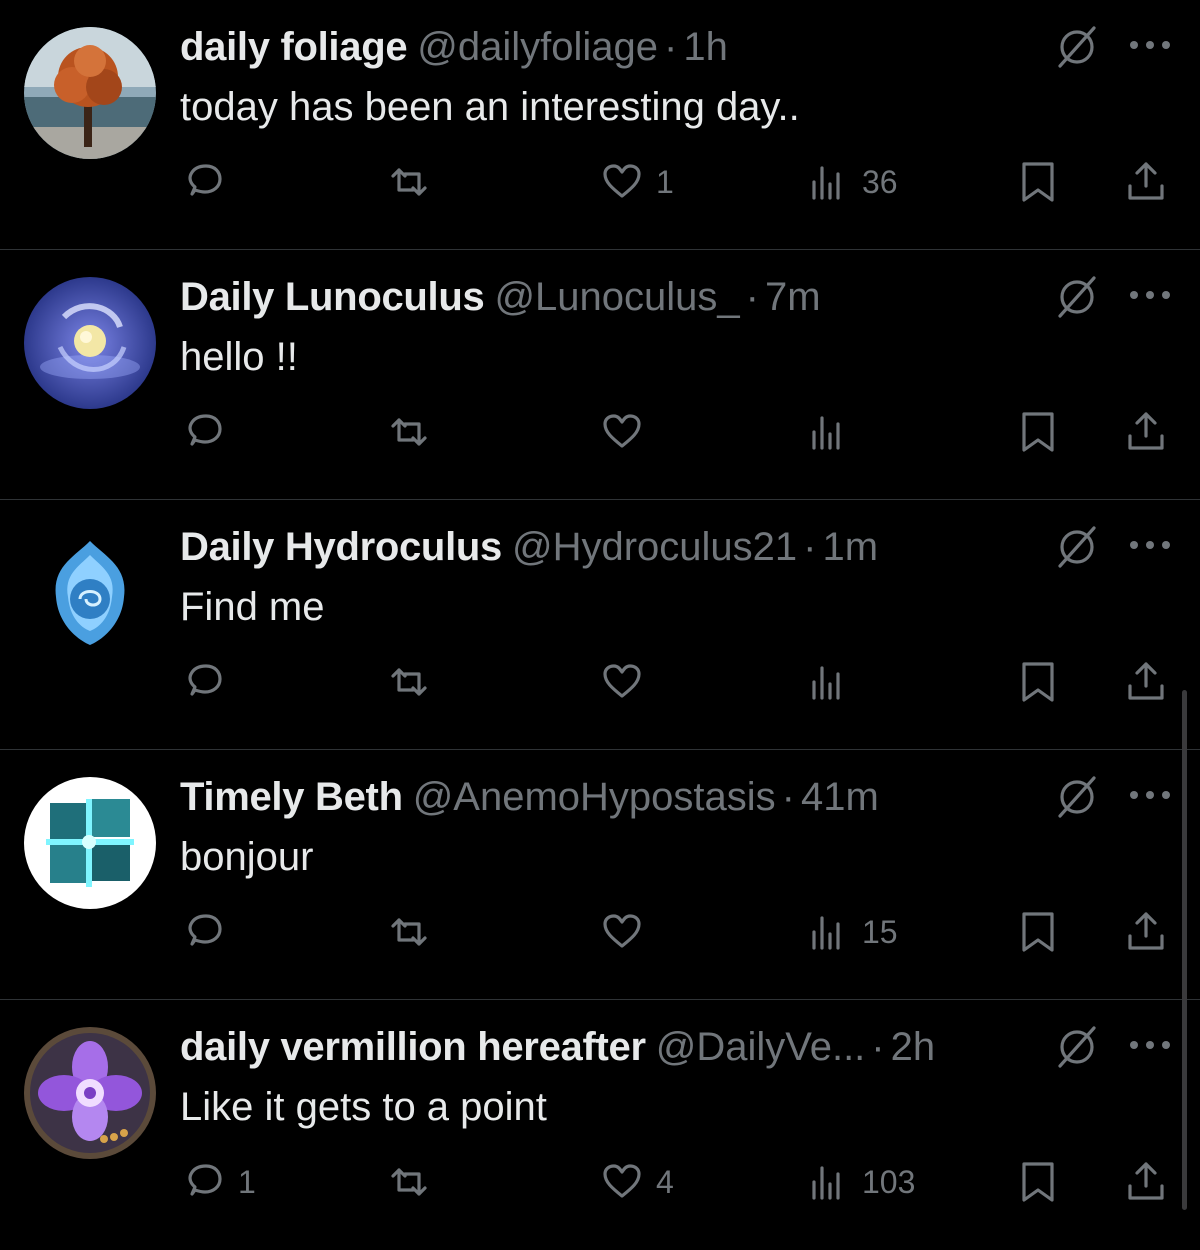  I want to click on display-name: daily vermillion hereafter, so click(413, 1047).